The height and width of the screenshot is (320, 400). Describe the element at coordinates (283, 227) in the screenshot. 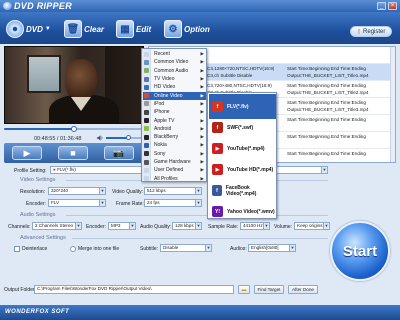

I see `volume-label: Volume:` at that location.